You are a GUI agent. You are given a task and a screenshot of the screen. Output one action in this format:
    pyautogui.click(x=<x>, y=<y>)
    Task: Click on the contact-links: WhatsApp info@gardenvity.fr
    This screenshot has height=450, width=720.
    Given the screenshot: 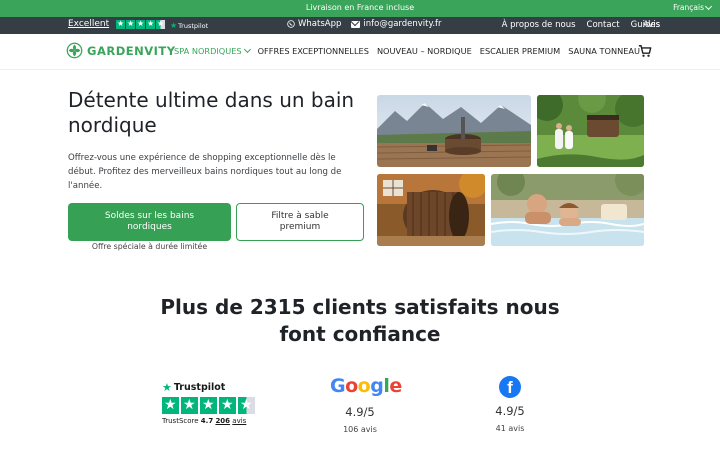 What is the action you would take?
    pyautogui.click(x=364, y=24)
    